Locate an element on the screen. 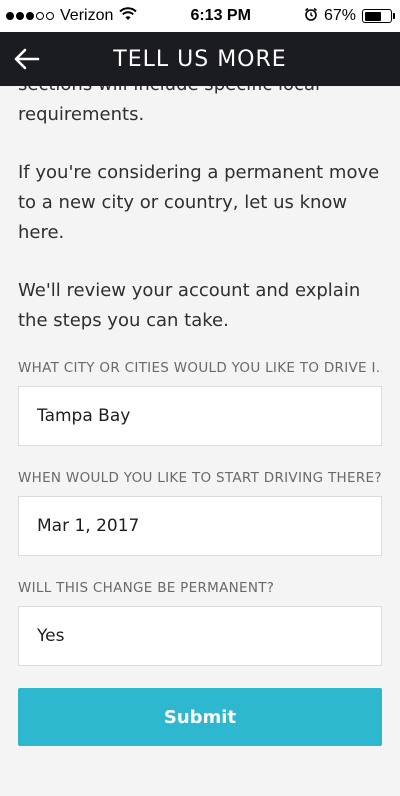  status-time: 6:13 PM is located at coordinates (220, 15).